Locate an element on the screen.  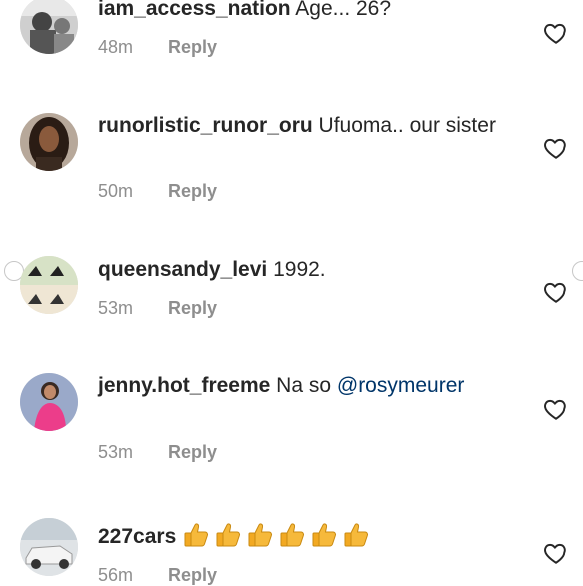
comment-text: Na so is located at coordinates (304, 385).